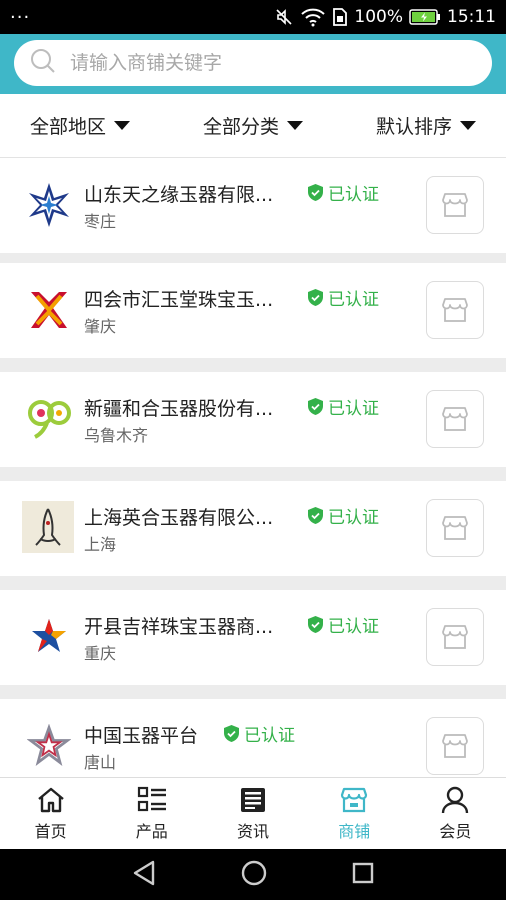 The width and height of the screenshot is (506, 900). I want to click on tab-member: 会员, so click(455, 813).